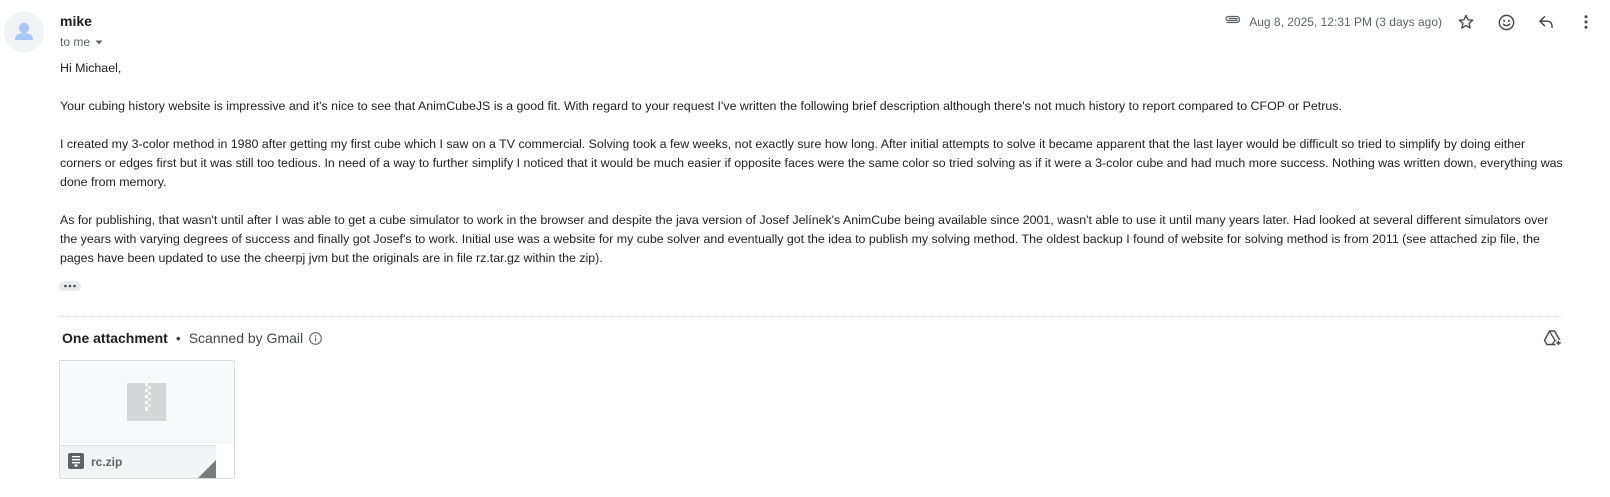  What do you see at coordinates (91, 68) in the screenshot?
I see `greeting: Hi Michael,` at bounding box center [91, 68].